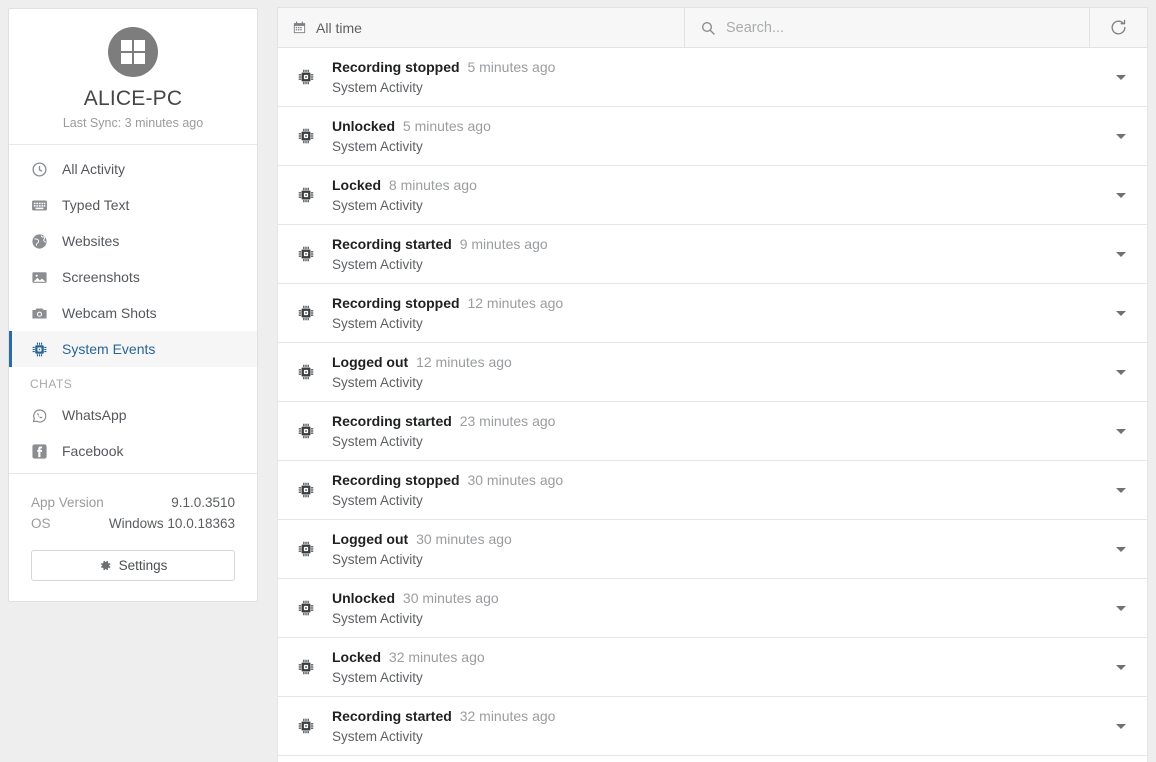 This screenshot has height=762, width=1156. I want to click on sidebar-item-system-events: System Events, so click(133, 349).